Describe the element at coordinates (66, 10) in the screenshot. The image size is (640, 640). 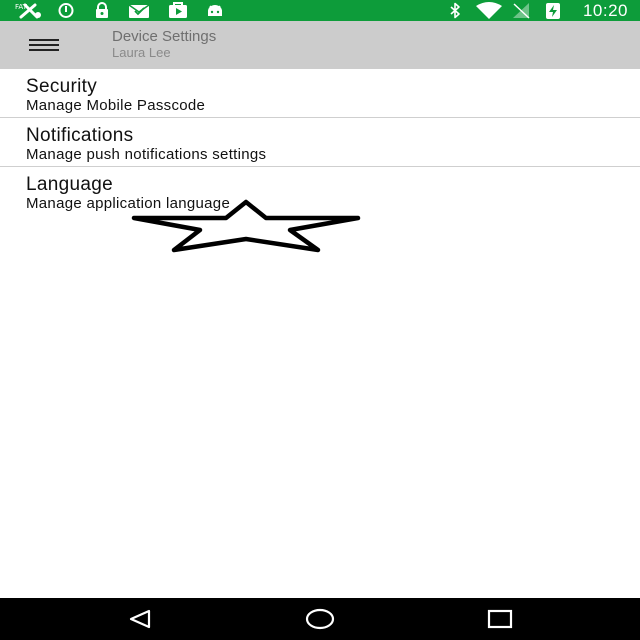
I see `alert-circle-icon` at that location.